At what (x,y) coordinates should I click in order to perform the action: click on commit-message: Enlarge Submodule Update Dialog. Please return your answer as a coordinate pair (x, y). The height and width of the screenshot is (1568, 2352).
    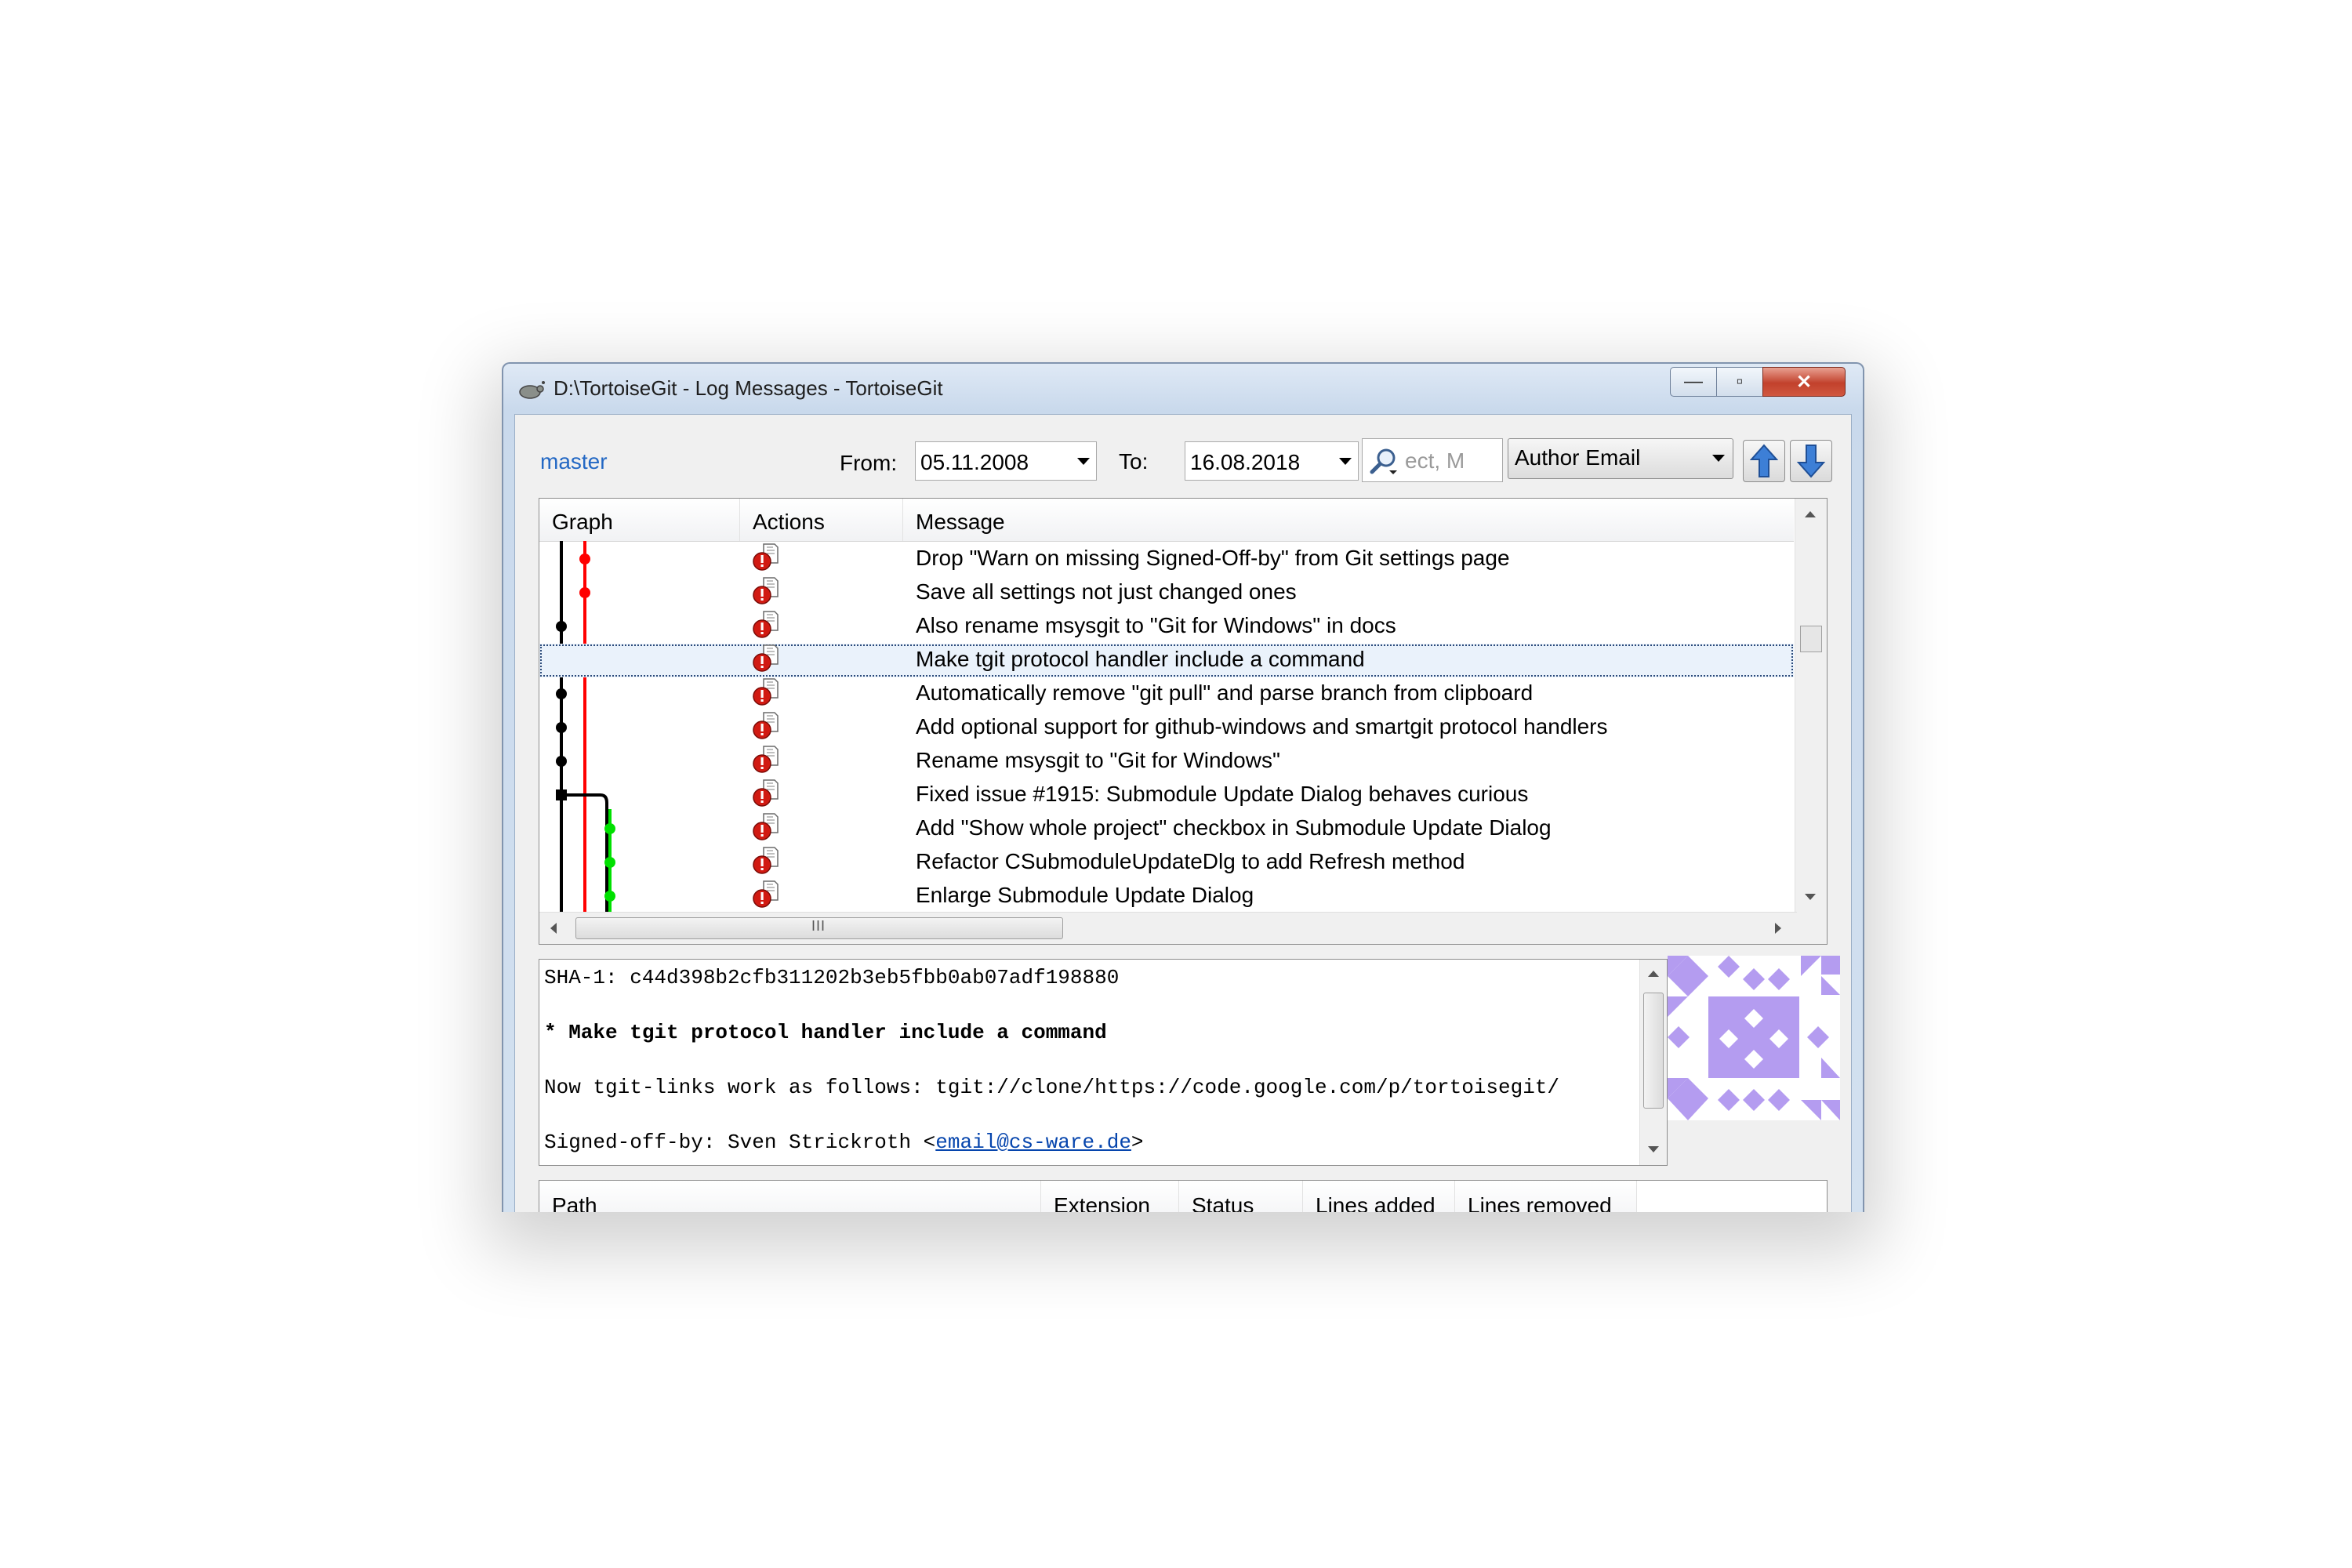
    Looking at the image, I should click on (1085, 895).